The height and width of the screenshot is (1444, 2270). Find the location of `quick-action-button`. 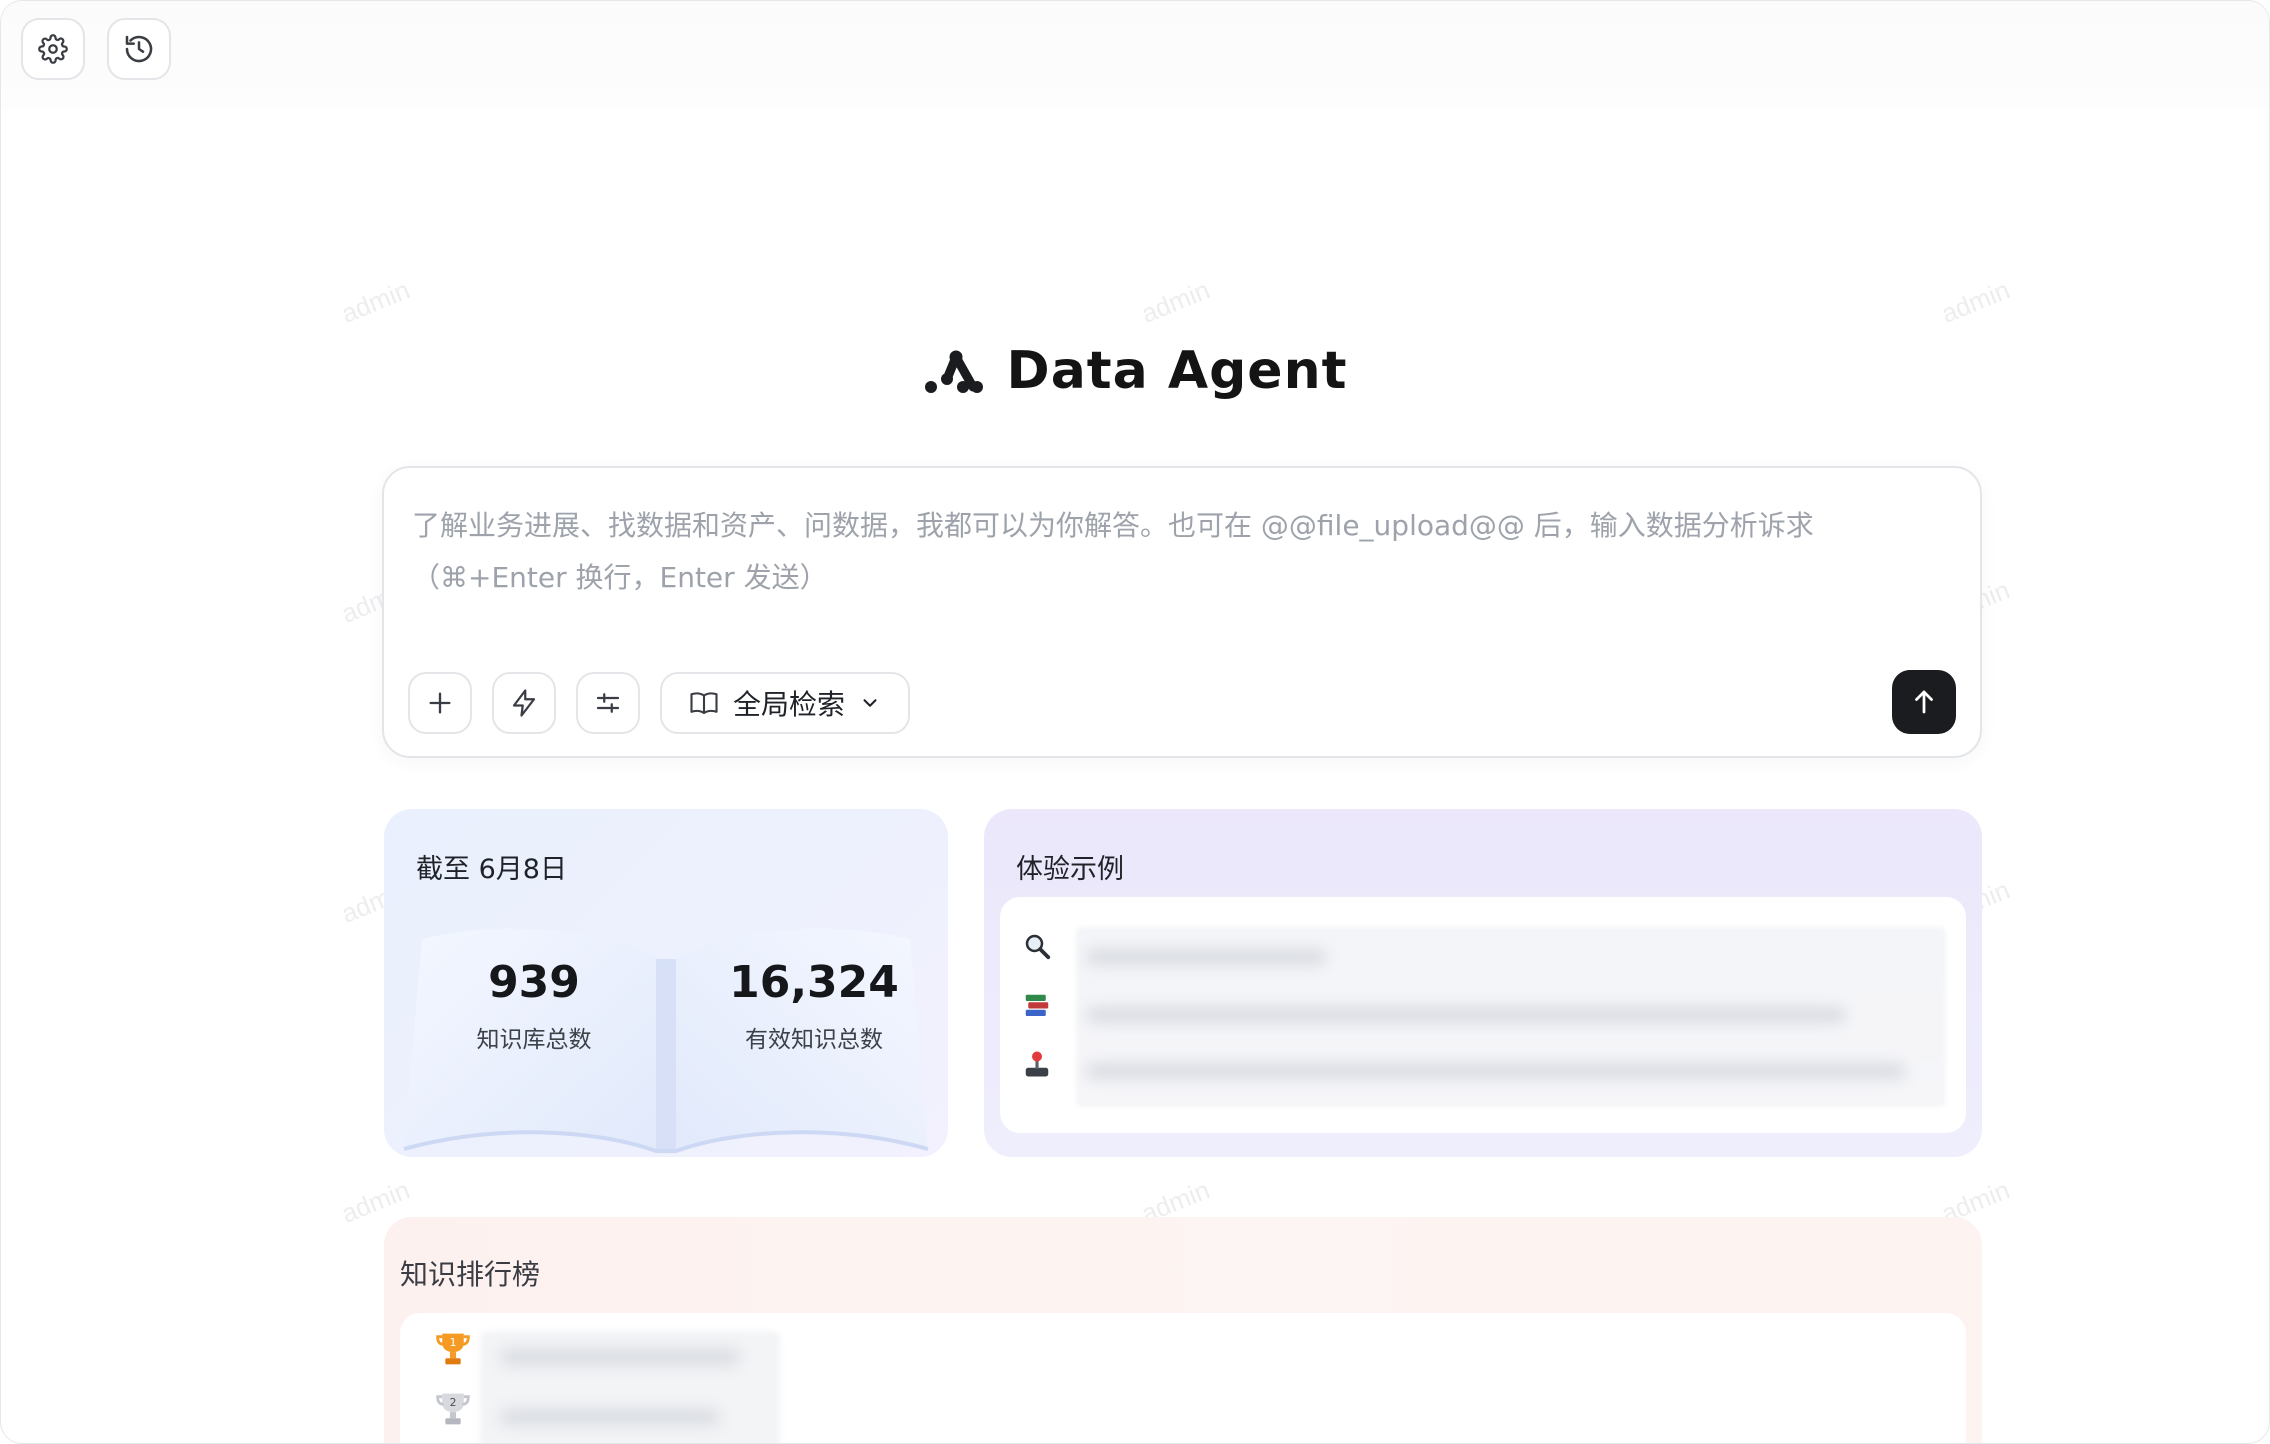

quick-action-button is located at coordinates (524, 703).